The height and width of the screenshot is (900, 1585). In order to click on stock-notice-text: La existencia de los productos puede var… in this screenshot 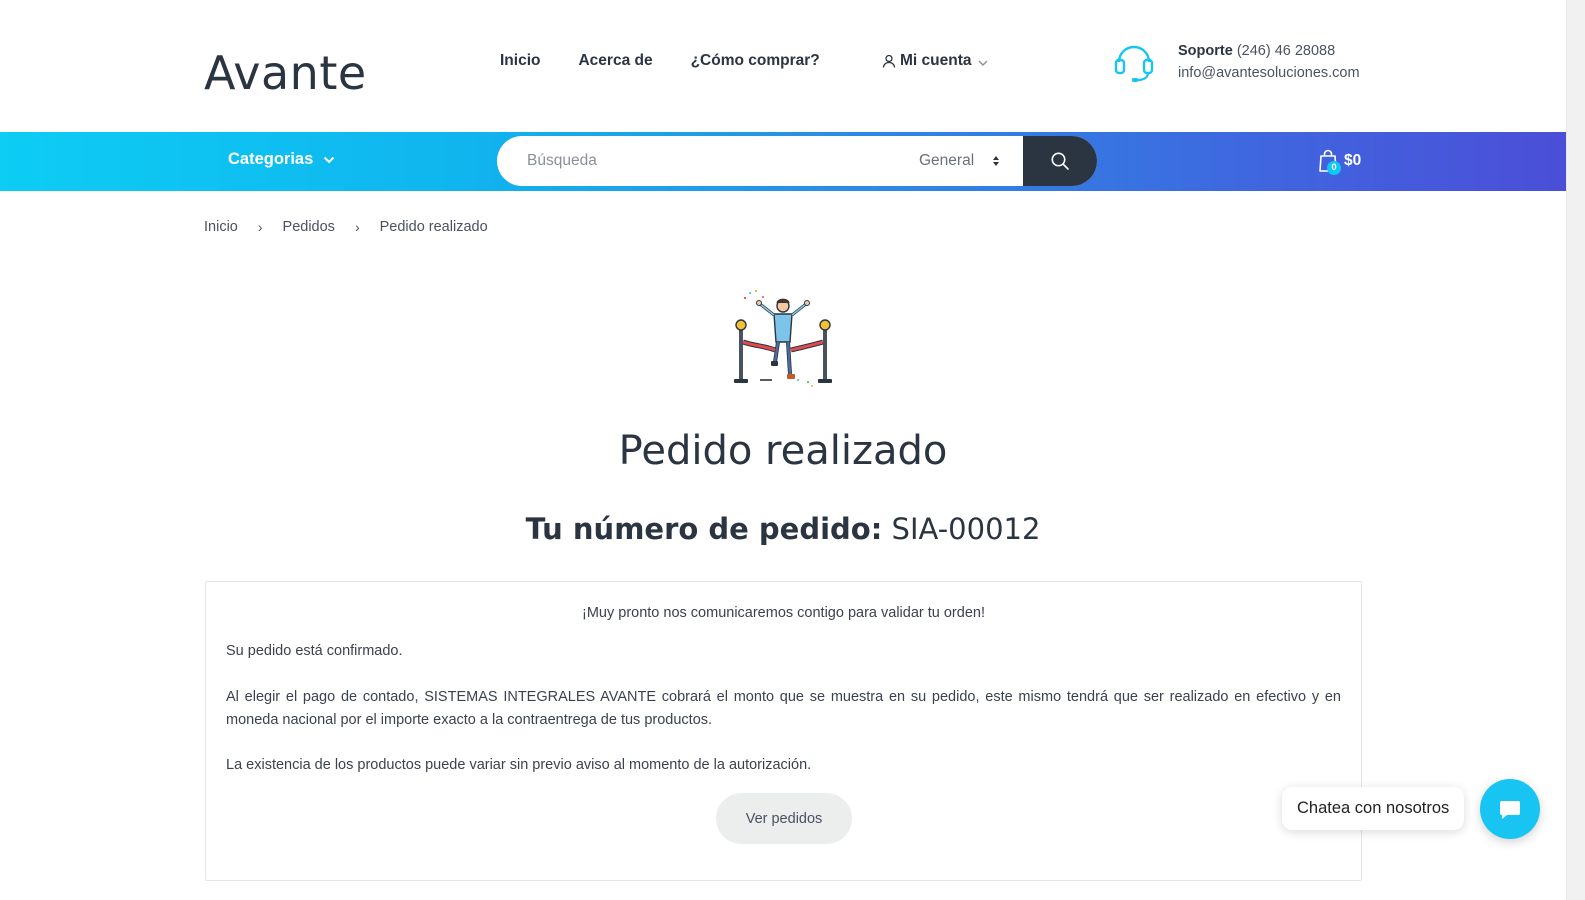, I will do `click(519, 765)`.